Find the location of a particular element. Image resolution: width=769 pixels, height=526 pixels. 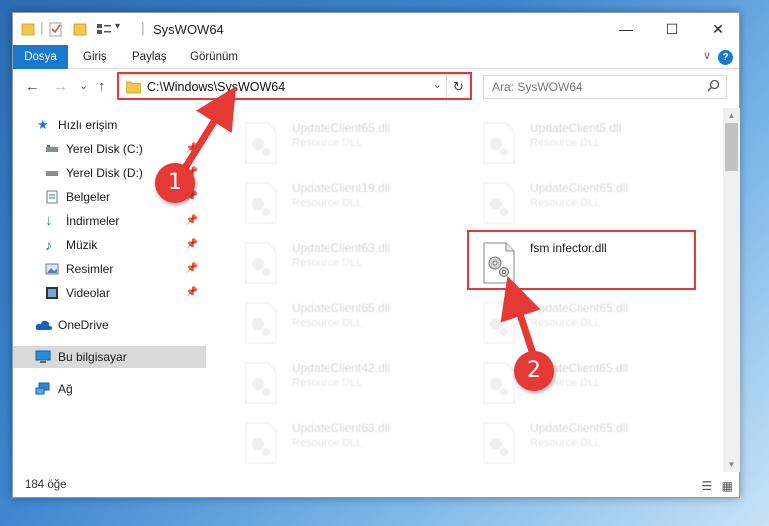

customize-toolbar-icon: ▾ is located at coordinates (117, 29).